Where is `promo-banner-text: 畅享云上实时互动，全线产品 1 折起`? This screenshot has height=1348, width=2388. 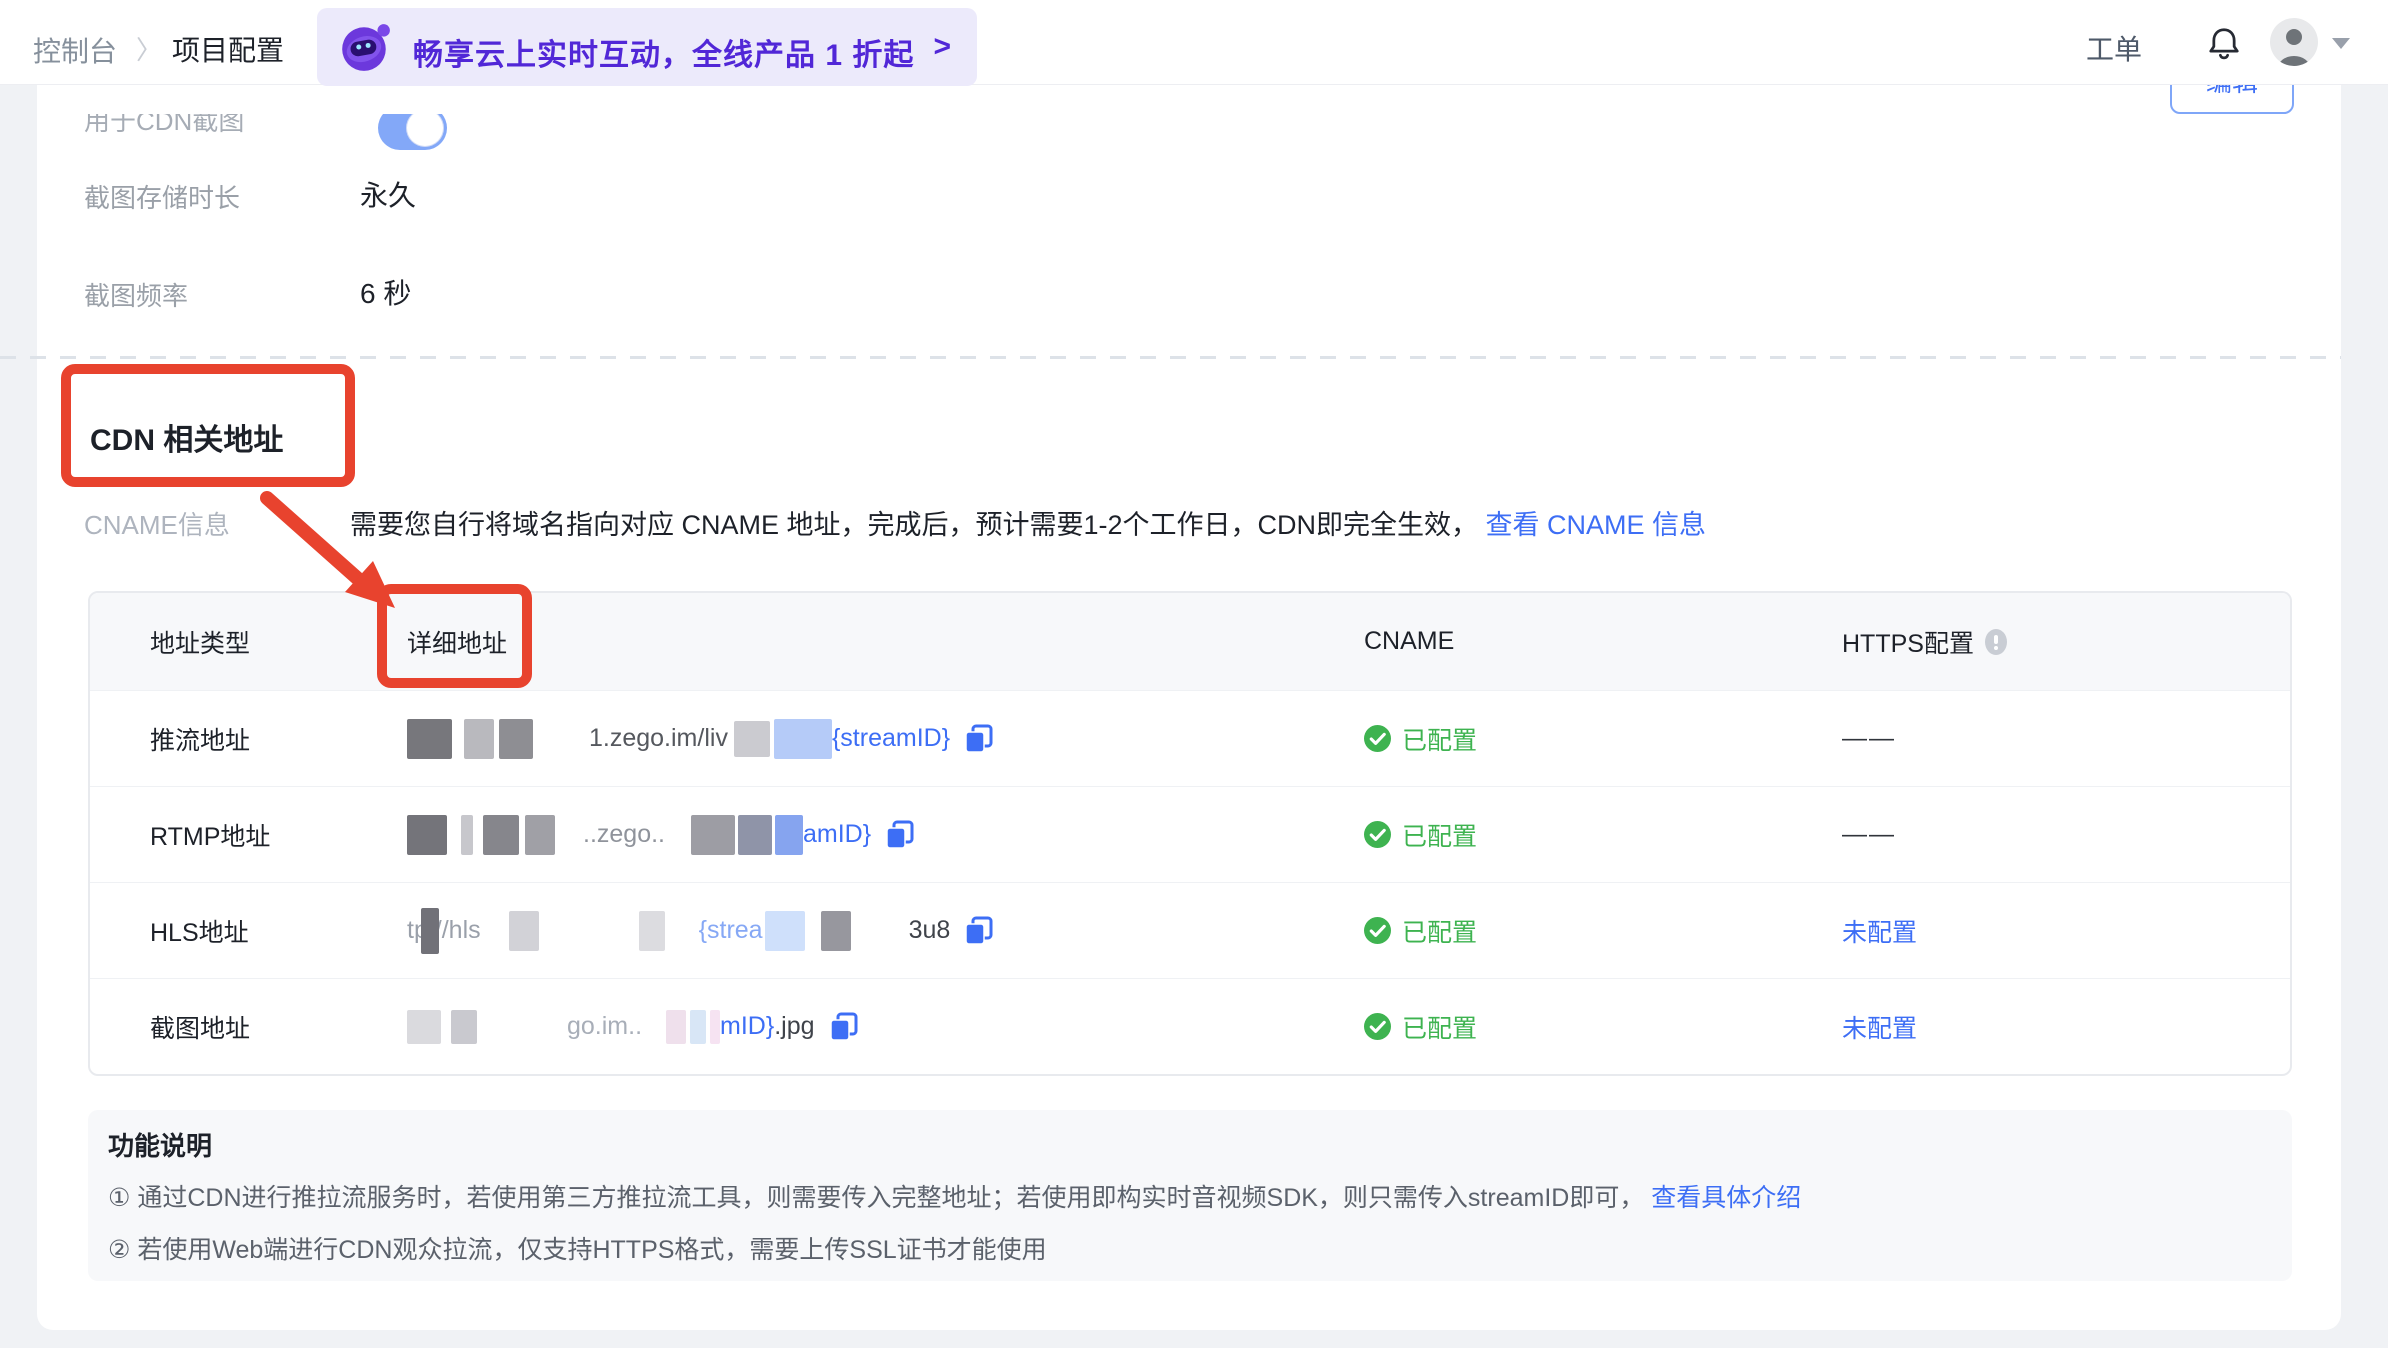
promo-banner-text: 畅享云上实时互动，全线产品 1 折起 is located at coordinates (664, 55).